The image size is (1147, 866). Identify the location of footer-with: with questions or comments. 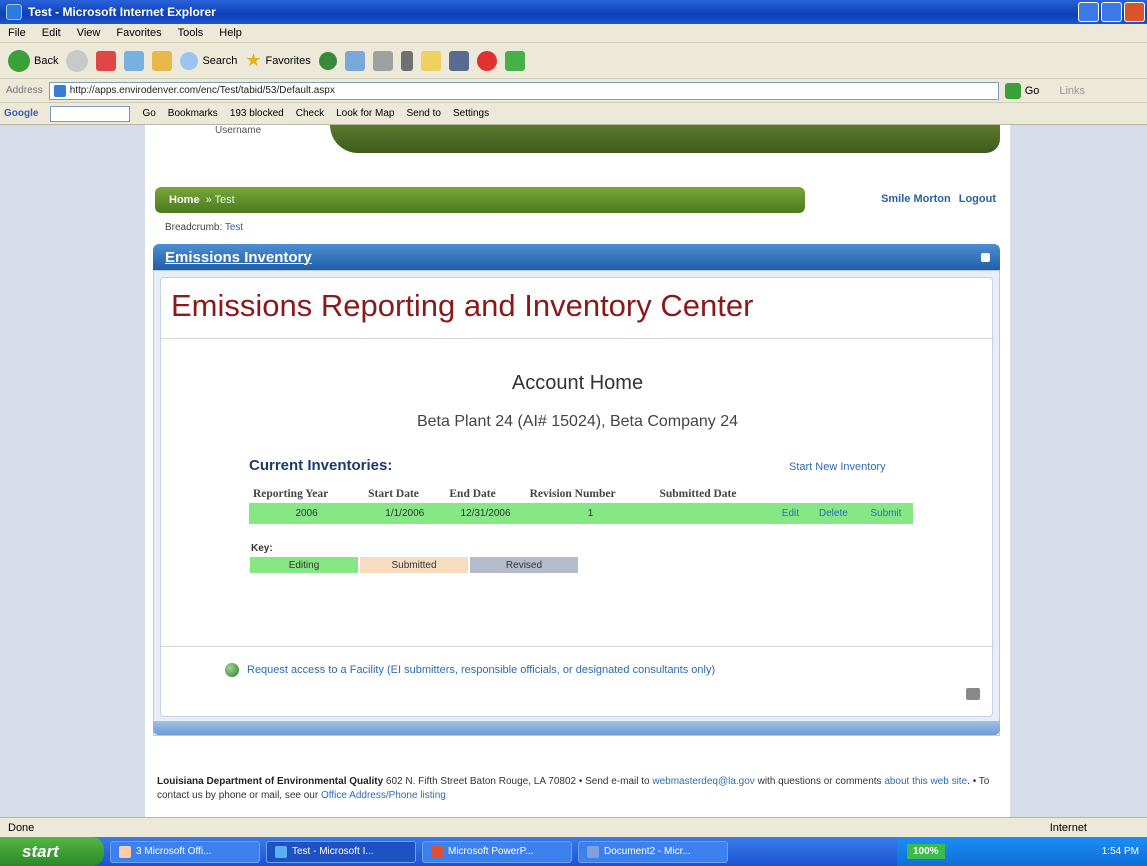
(819, 781).